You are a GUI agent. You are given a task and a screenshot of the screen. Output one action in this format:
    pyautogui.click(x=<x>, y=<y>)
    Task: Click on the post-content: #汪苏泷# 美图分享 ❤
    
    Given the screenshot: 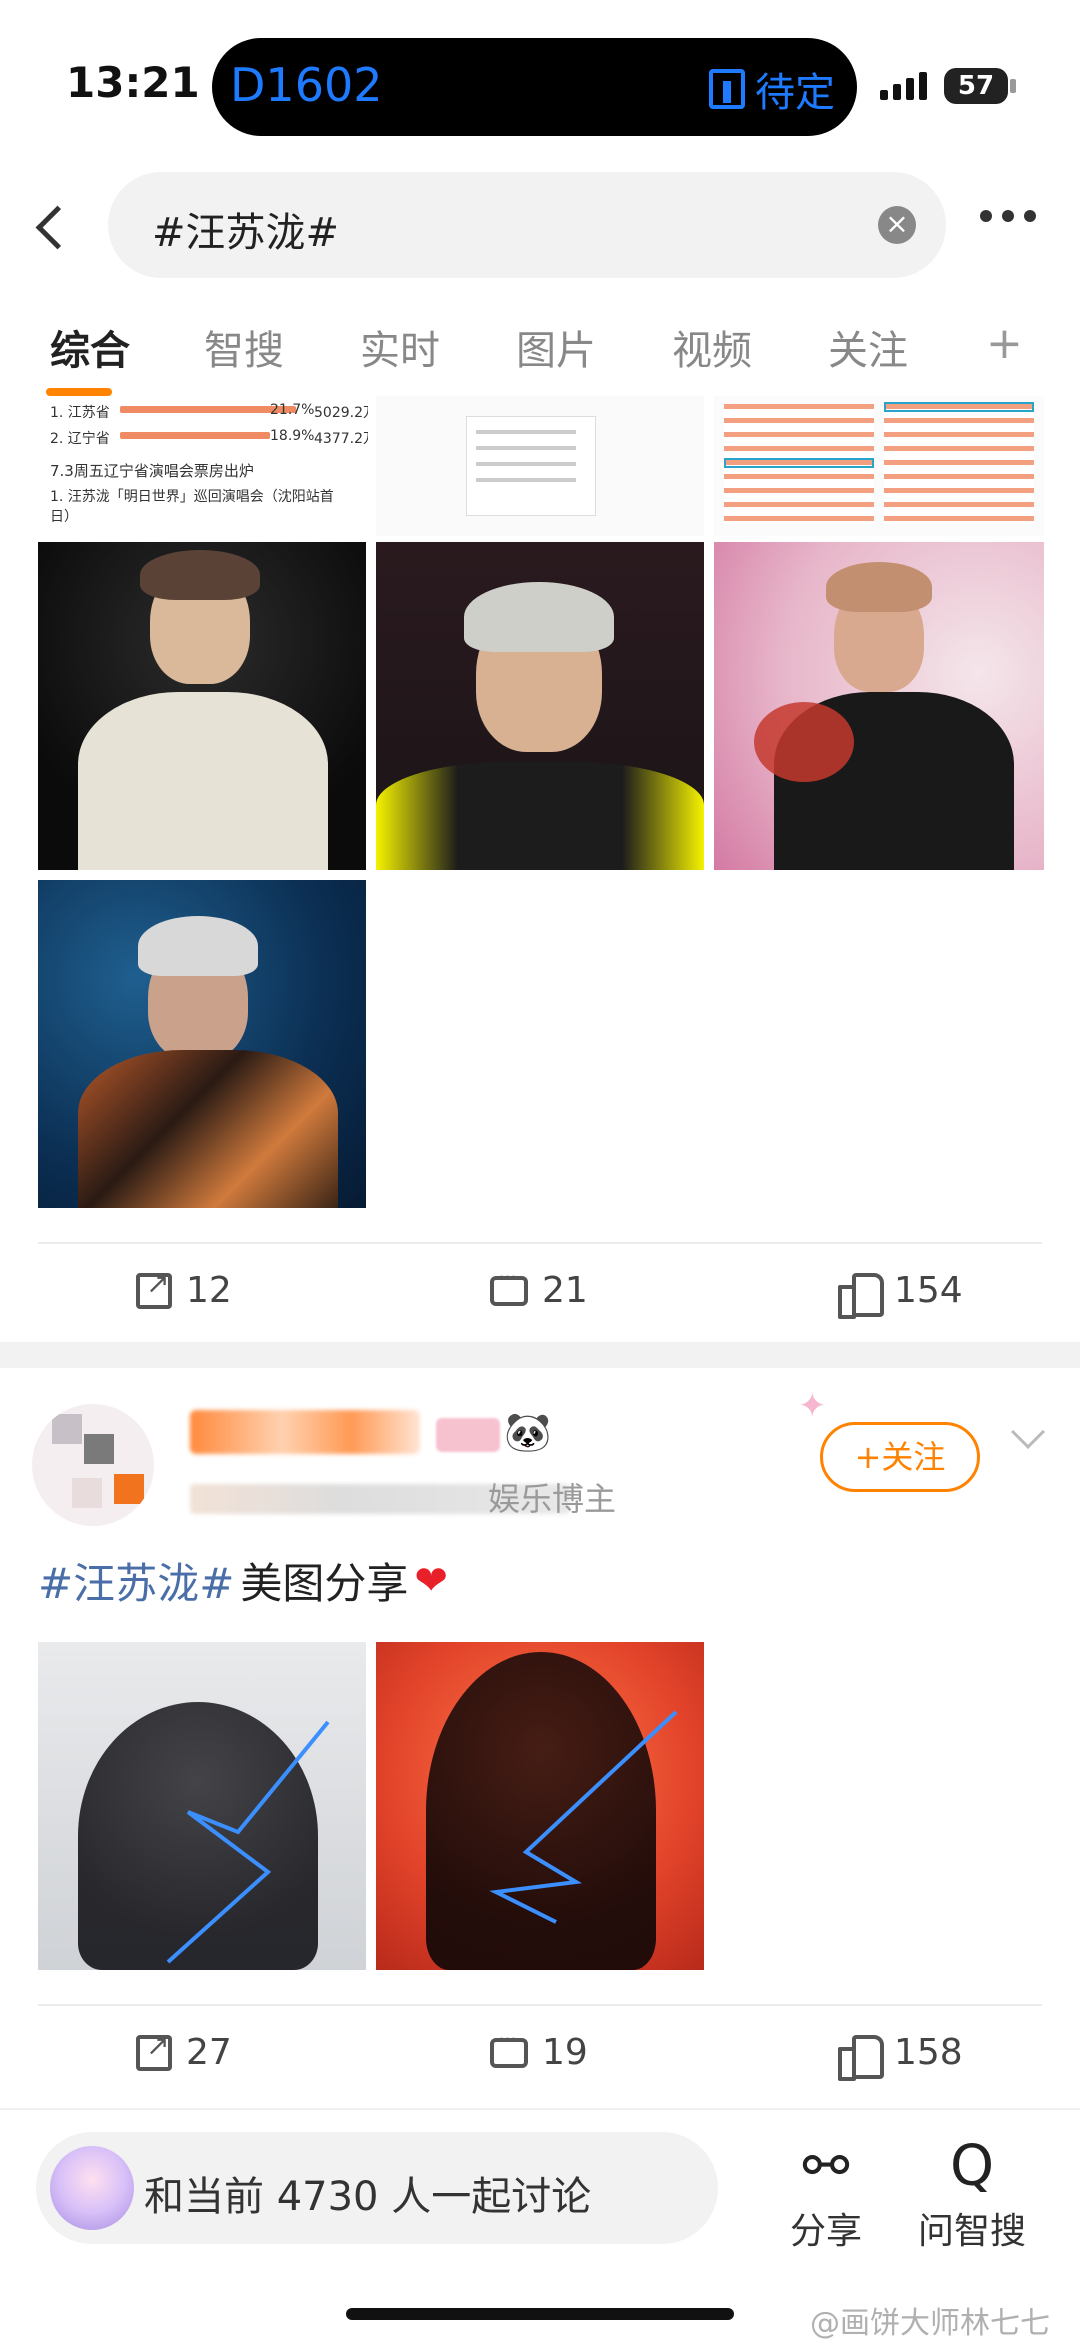 What is the action you would take?
    pyautogui.click(x=243, y=1580)
    